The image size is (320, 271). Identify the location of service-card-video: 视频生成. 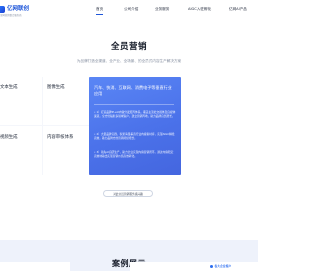
(21, 150).